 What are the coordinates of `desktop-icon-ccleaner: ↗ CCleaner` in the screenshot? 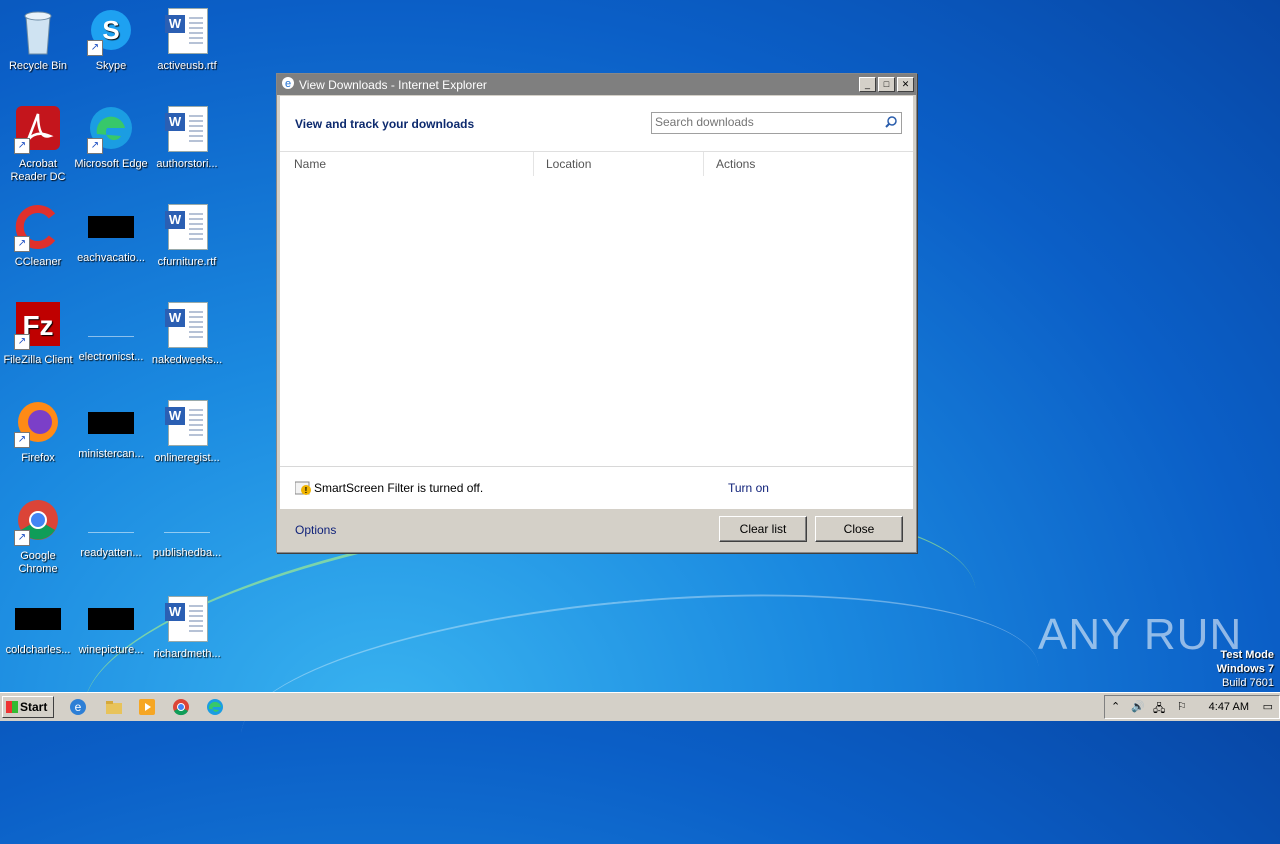 It's located at (38, 236).